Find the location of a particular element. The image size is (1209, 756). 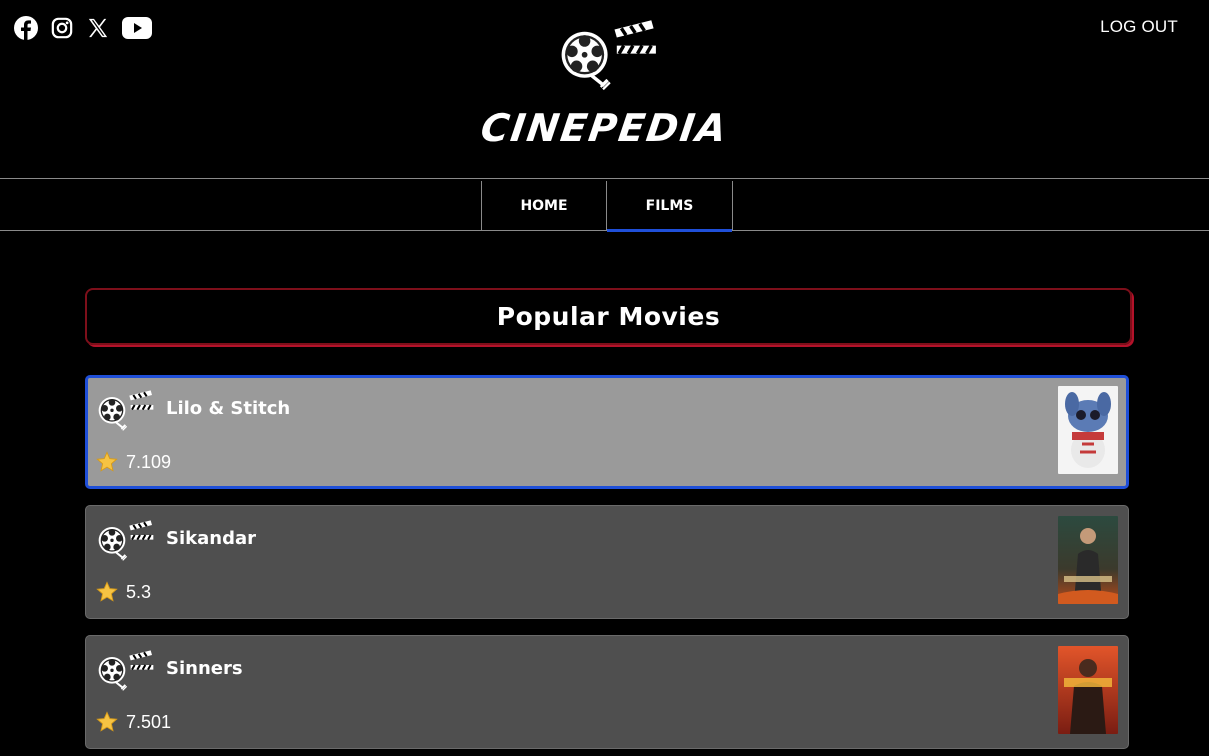

logout-button: LOG OUT is located at coordinates (1139, 27).